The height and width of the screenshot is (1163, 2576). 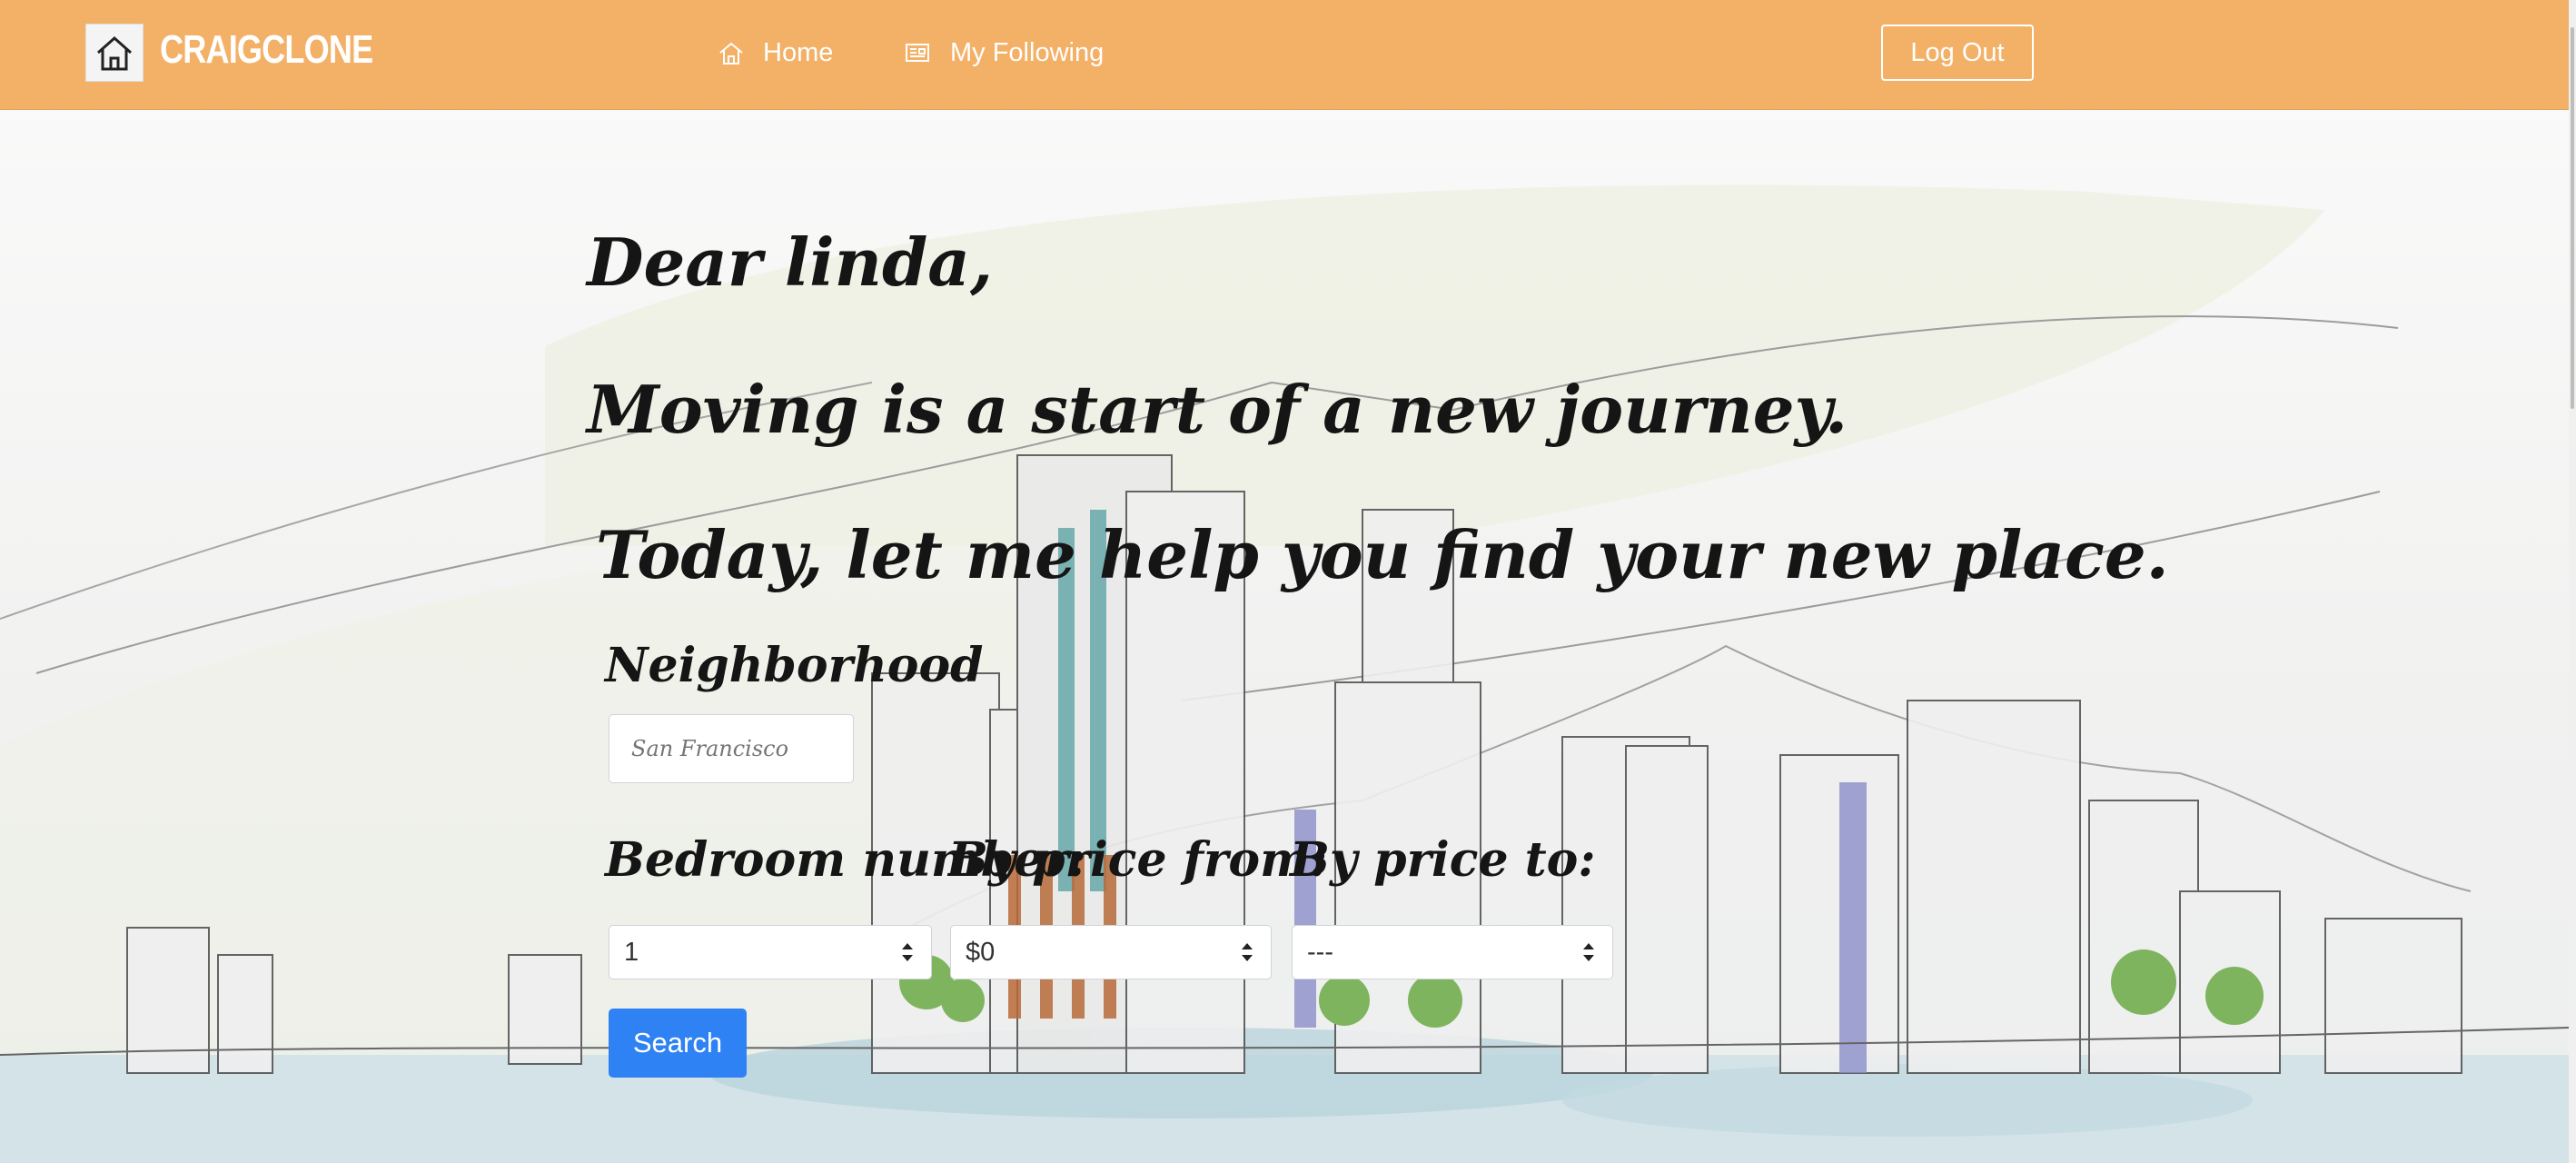 I want to click on nav-home-link: Home, so click(x=775, y=53).